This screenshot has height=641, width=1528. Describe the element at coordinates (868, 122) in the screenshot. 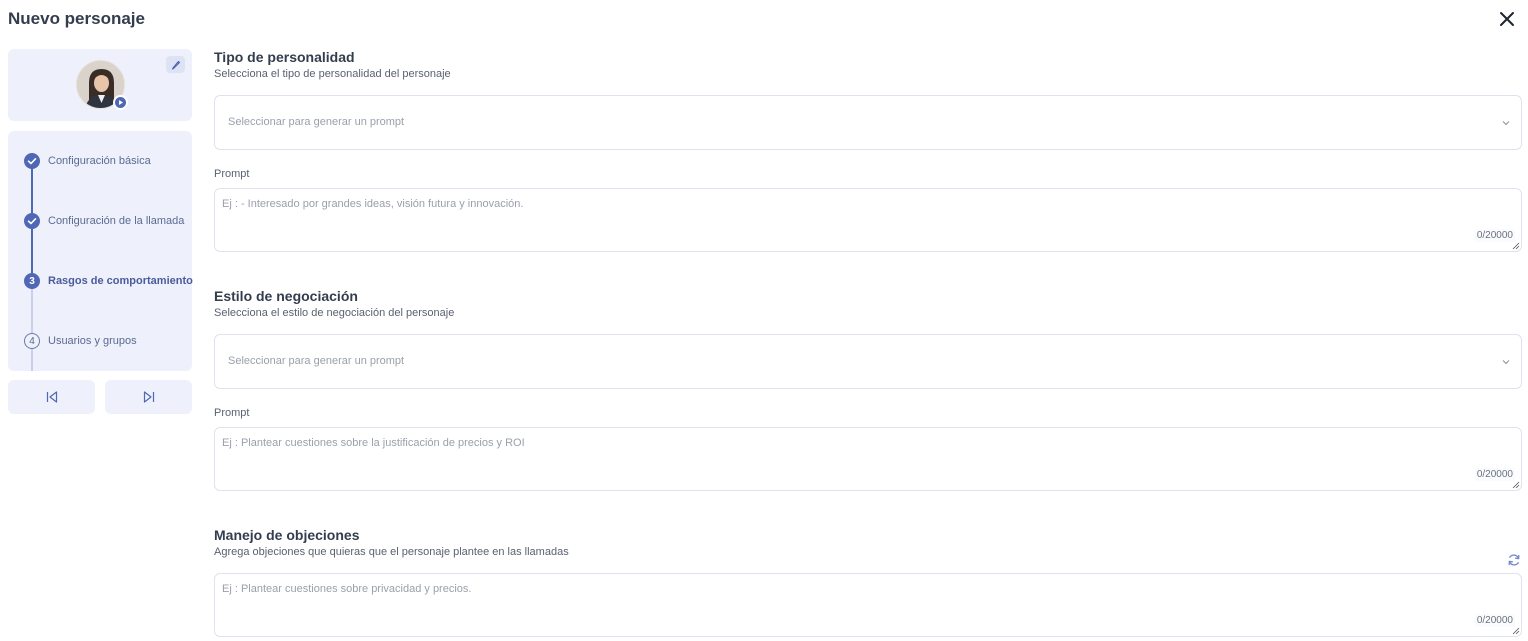

I see `personality-select: Seleccionar para generar un prompt` at that location.